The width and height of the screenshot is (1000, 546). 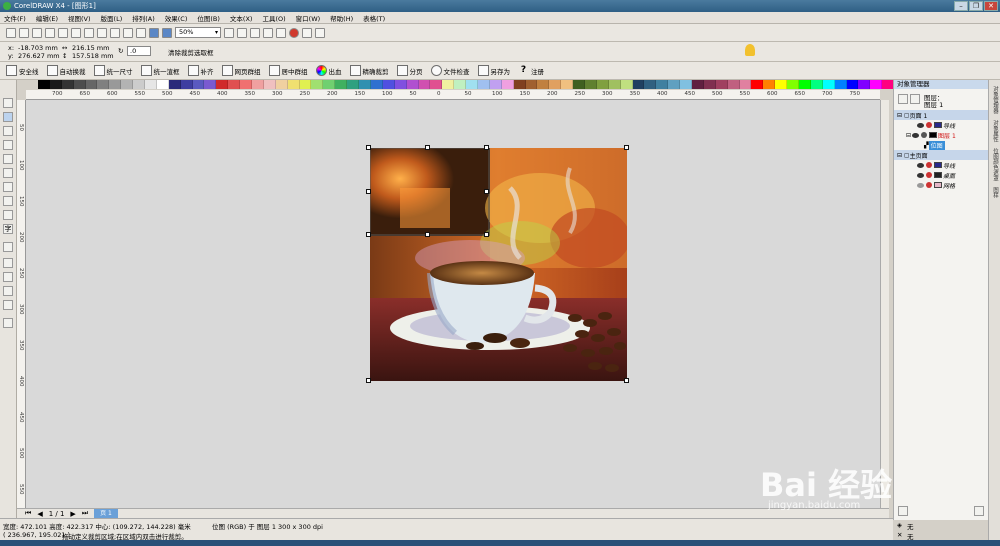 What do you see at coordinates (368, 380) in the screenshot?
I see `selection-handle-bl` at bounding box center [368, 380].